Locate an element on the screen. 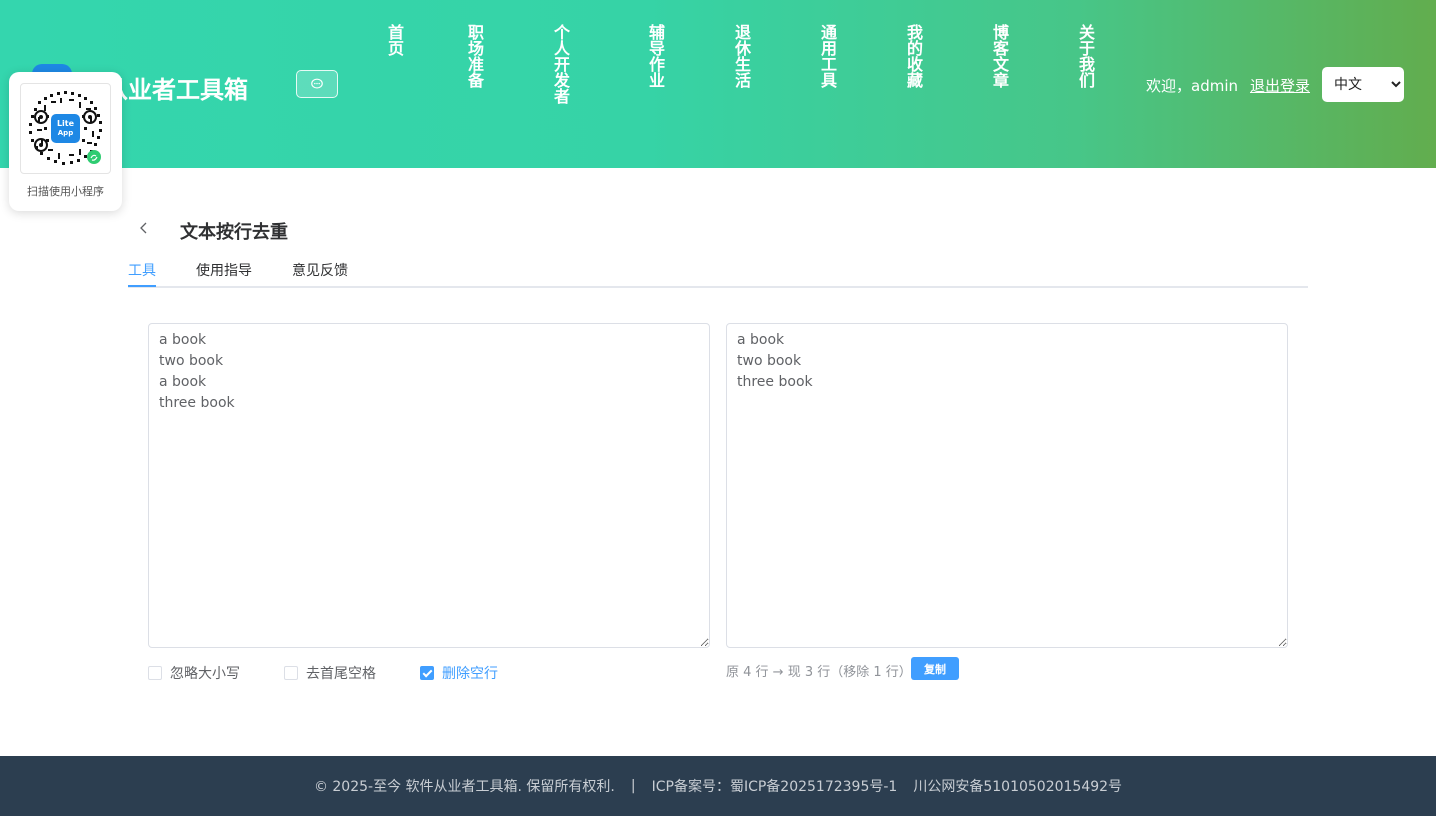 The height and width of the screenshot is (821, 1436). footer-icp-link: ICP备案号：蜀ICP备2025172395号-1 is located at coordinates (775, 786).